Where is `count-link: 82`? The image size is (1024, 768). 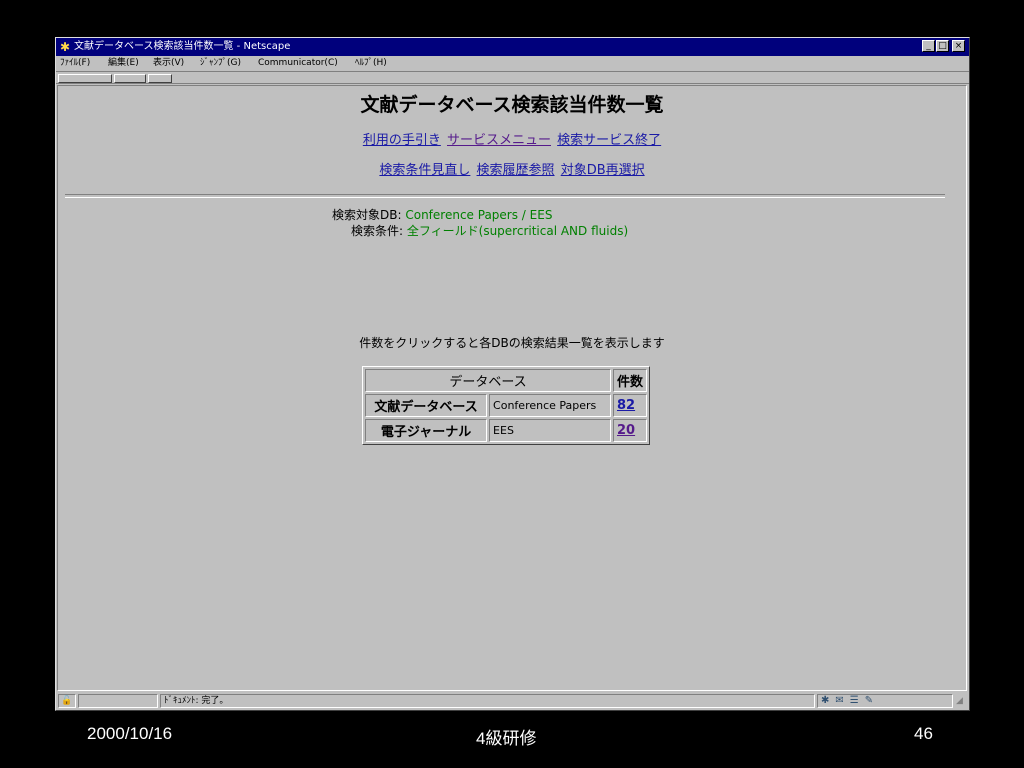 count-link: 82 is located at coordinates (626, 405).